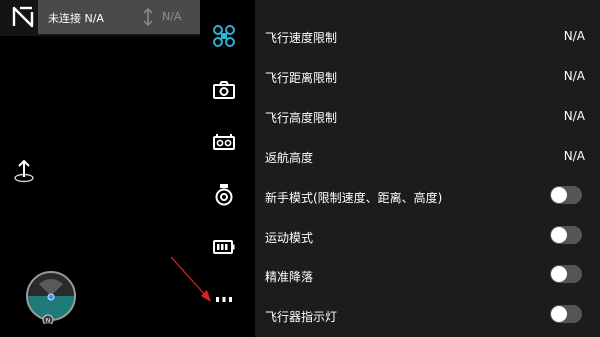 The image size is (600, 337). Describe the element at coordinates (427, 276) in the screenshot. I see `setting-row-precision-landing: 精准降落` at that location.